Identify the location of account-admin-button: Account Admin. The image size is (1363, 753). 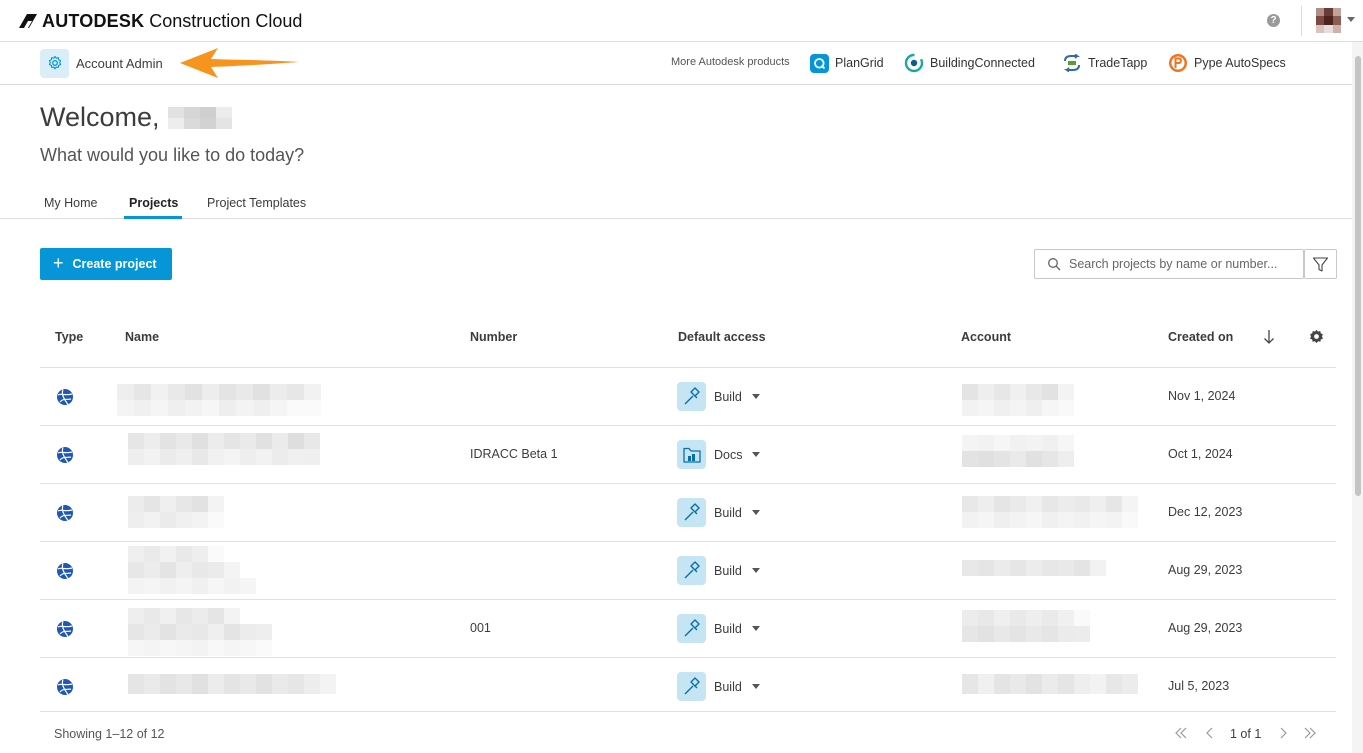
(101, 63).